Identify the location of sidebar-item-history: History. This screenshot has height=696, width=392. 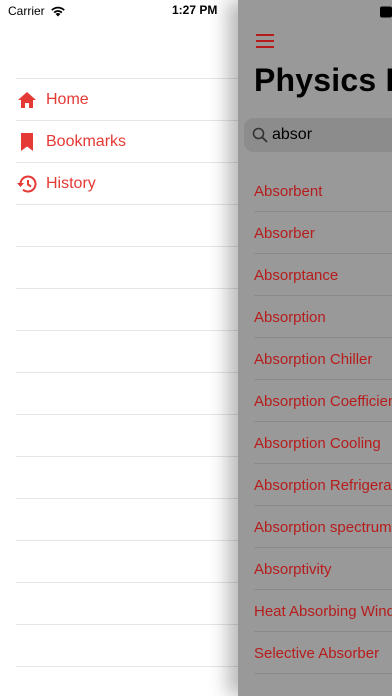
(127, 183).